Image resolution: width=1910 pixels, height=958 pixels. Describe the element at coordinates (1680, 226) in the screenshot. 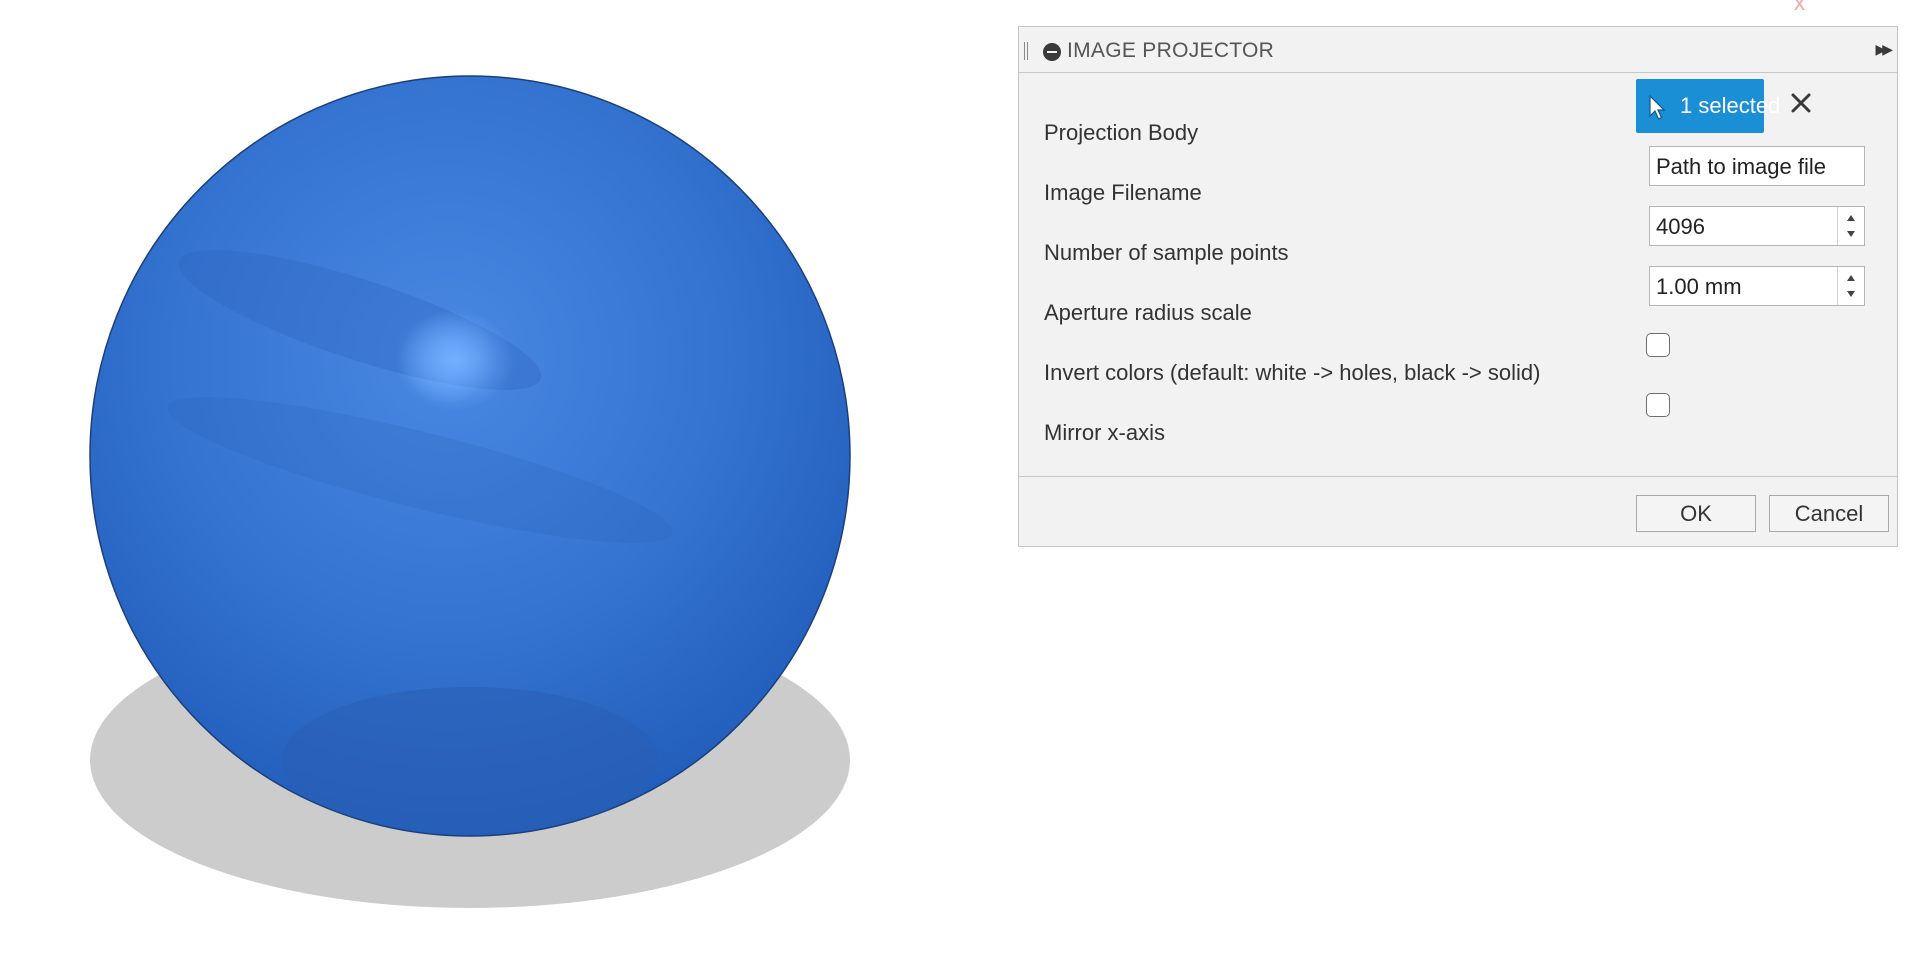

I see `sample-points-value: 4096` at that location.